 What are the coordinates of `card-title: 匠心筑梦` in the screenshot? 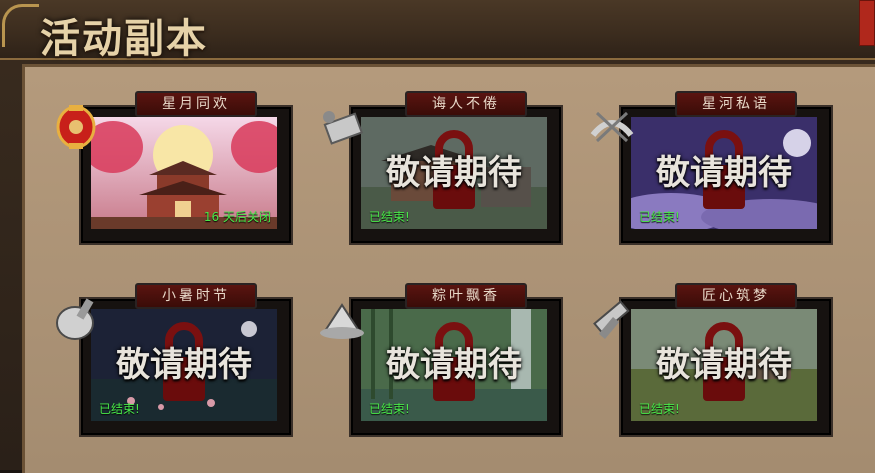 It's located at (736, 296).